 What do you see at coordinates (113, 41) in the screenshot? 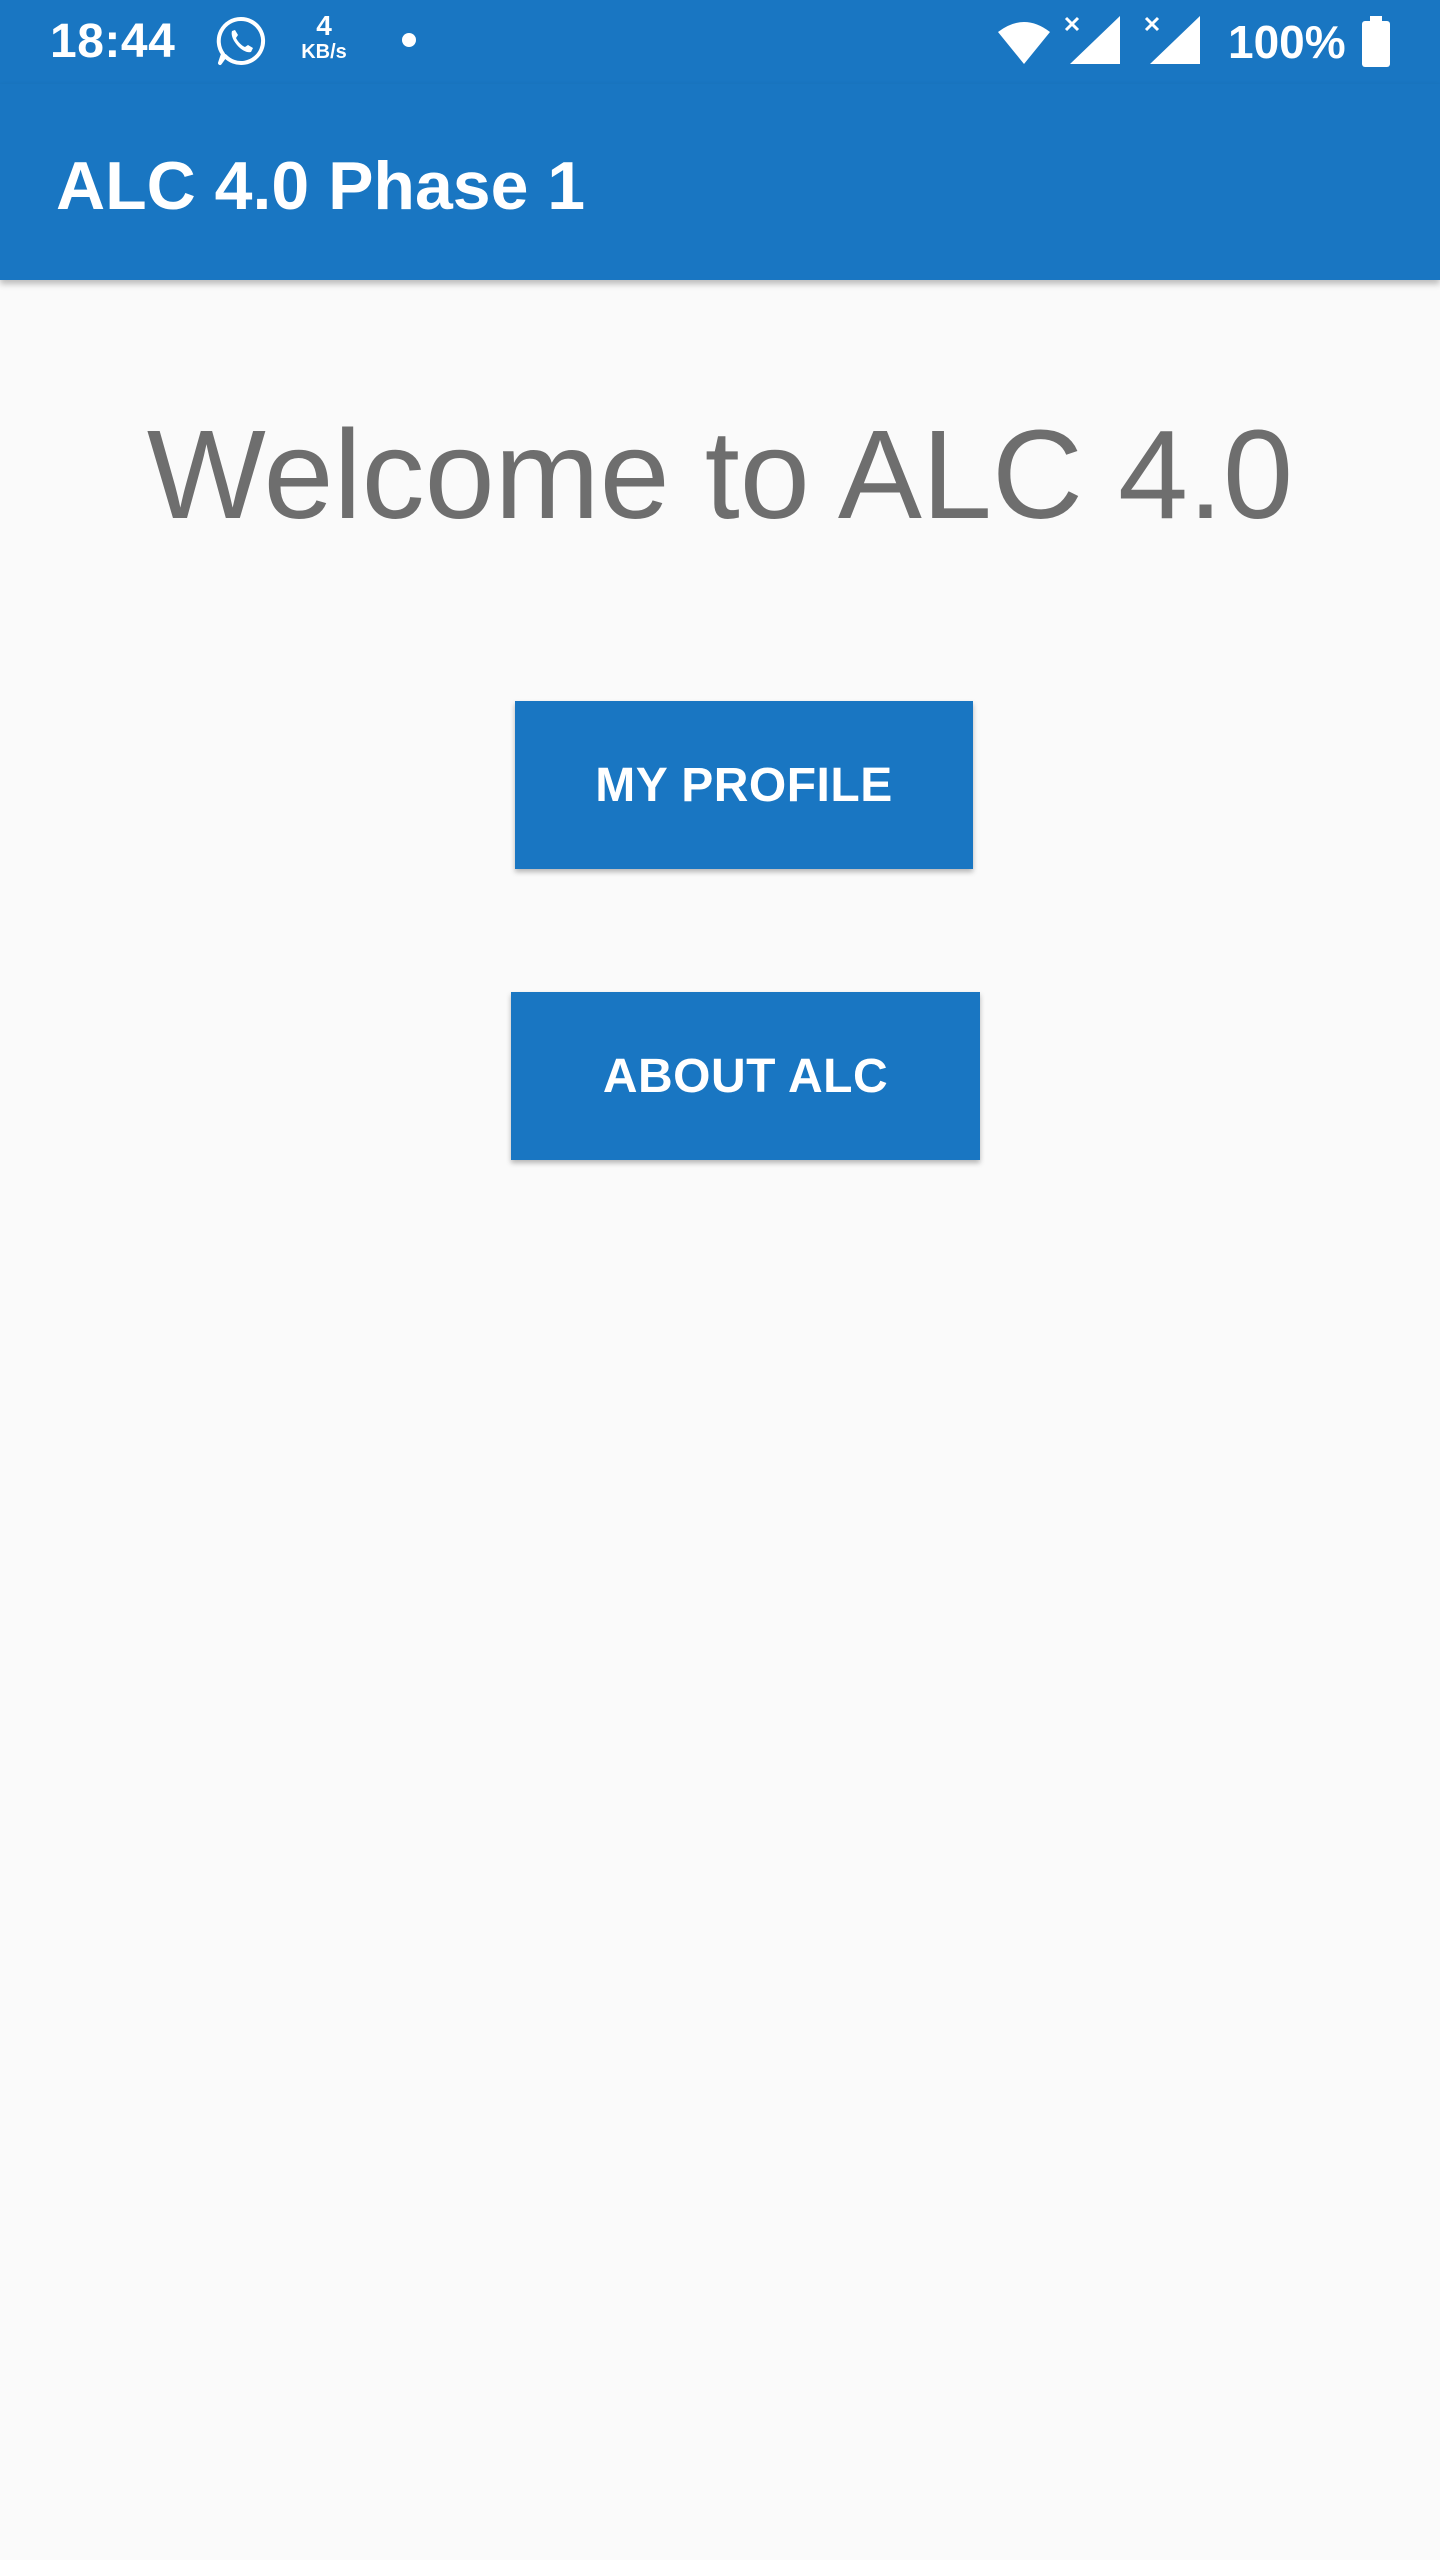
I see `status-time: 18:44` at bounding box center [113, 41].